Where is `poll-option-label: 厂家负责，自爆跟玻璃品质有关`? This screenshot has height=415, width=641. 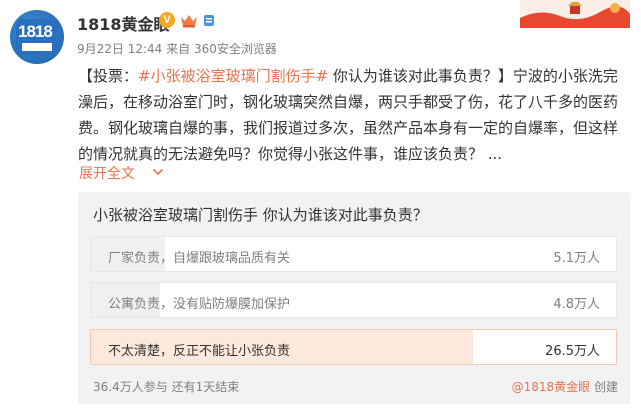 poll-option-label: 厂家负责，自爆跟玻璃品质有关 is located at coordinates (199, 258).